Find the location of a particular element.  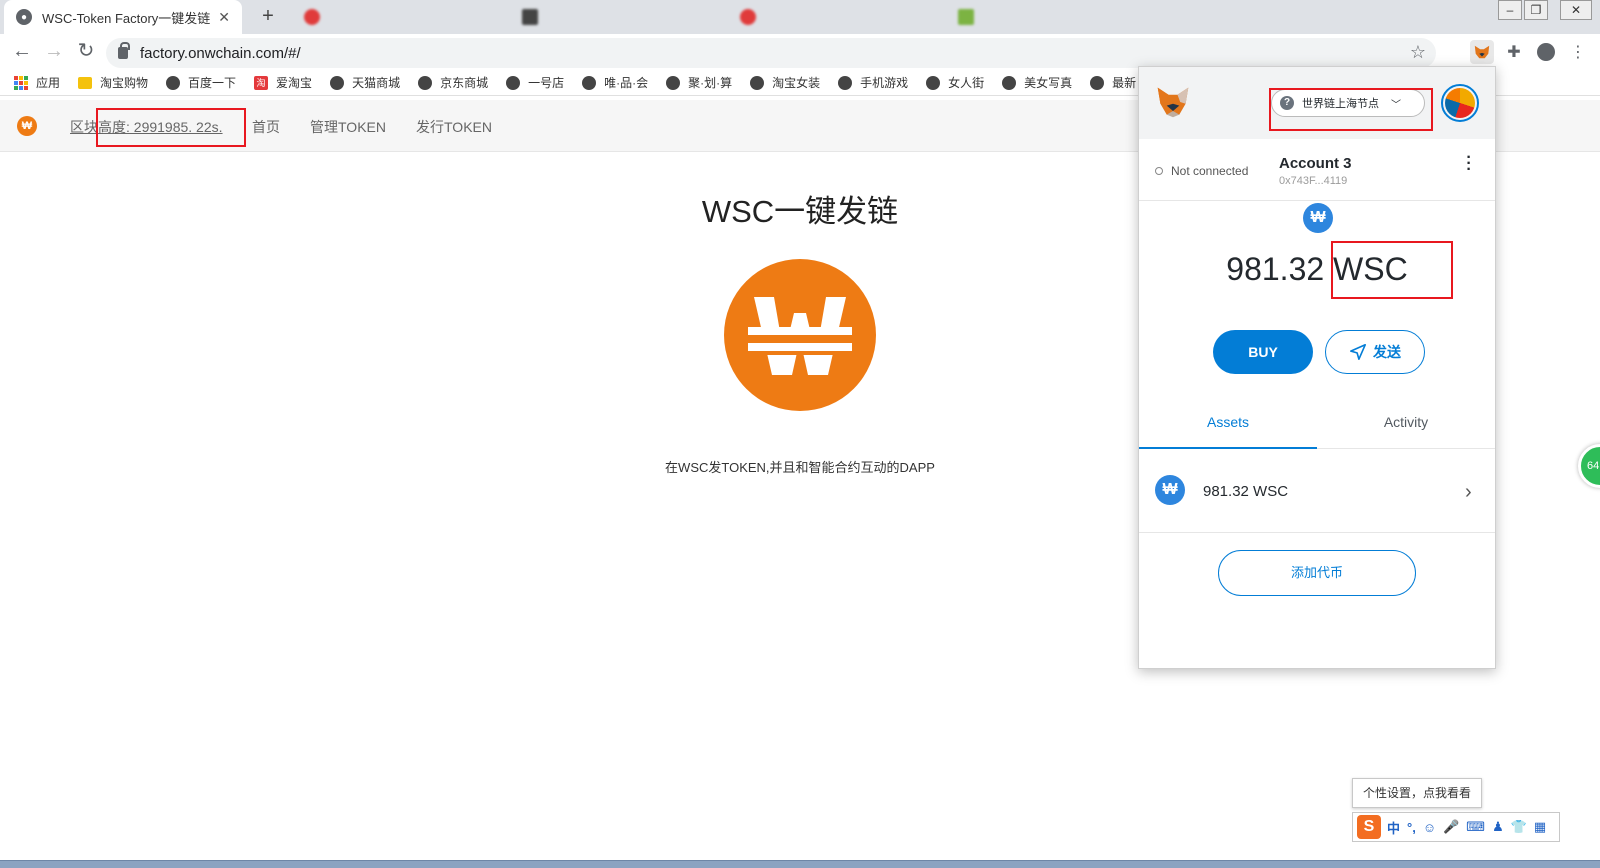

page-title: WSC一键发链 is located at coordinates (800, 211).